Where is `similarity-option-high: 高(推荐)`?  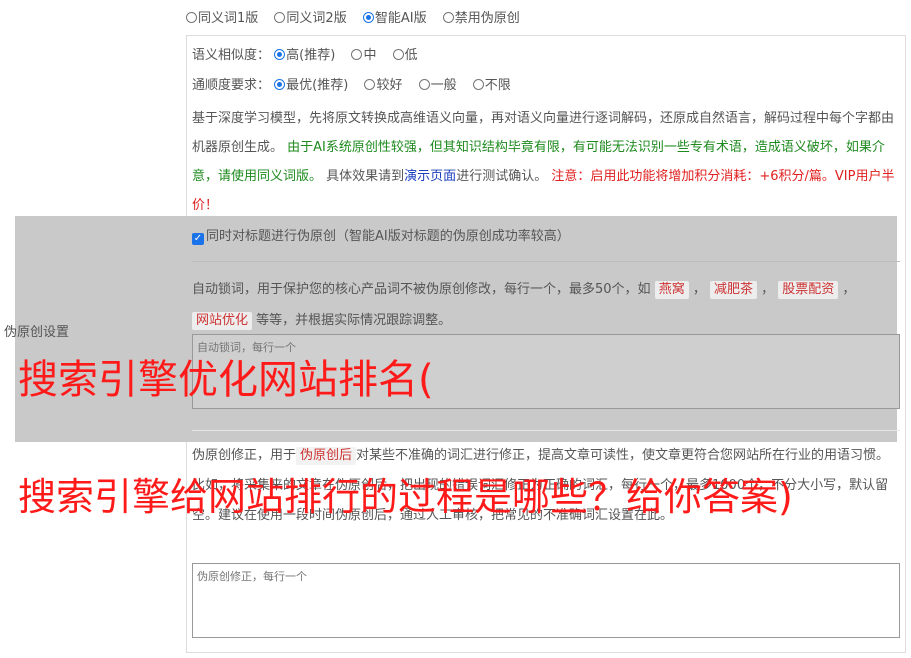 similarity-option-high: 高(推荐) is located at coordinates (304, 56).